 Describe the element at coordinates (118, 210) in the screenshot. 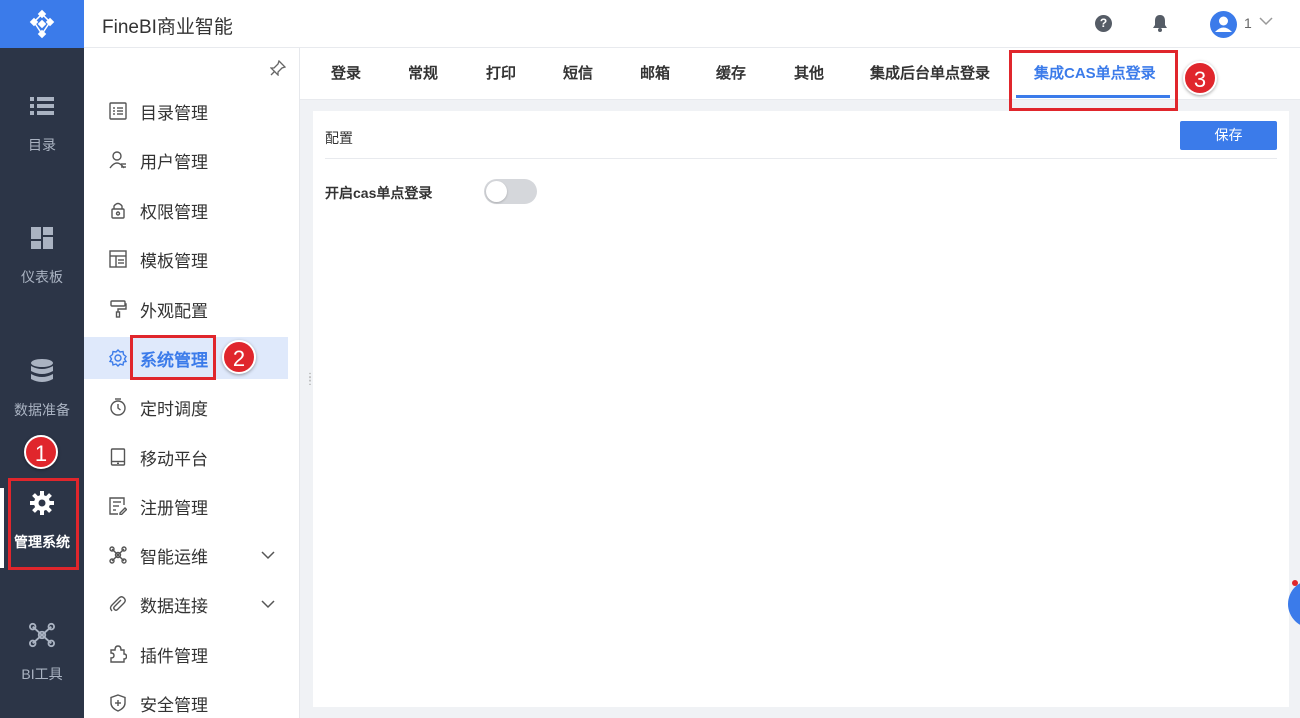

I see `lock-icon` at that location.